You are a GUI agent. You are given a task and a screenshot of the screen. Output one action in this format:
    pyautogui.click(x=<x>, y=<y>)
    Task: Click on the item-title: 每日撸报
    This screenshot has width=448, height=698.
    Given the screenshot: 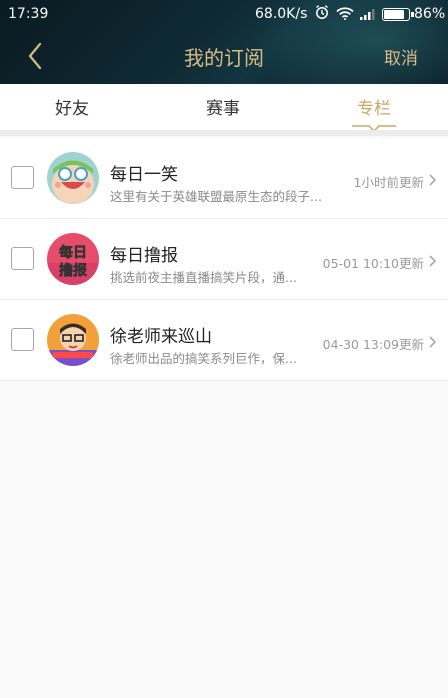 What is the action you would take?
    pyautogui.click(x=144, y=256)
    